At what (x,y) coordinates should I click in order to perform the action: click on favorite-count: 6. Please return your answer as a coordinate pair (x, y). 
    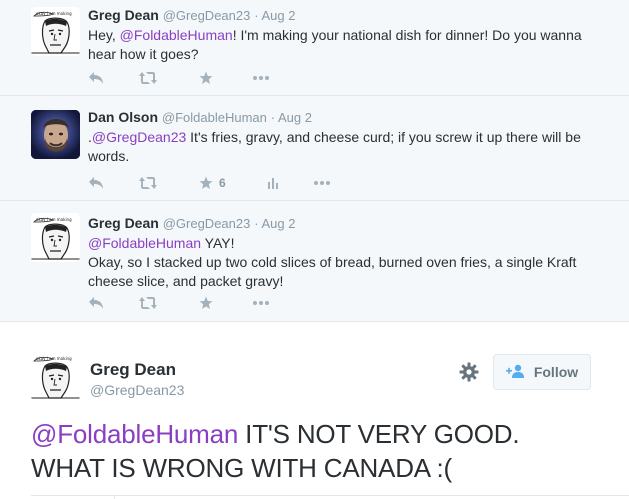
    Looking at the image, I should click on (222, 183).